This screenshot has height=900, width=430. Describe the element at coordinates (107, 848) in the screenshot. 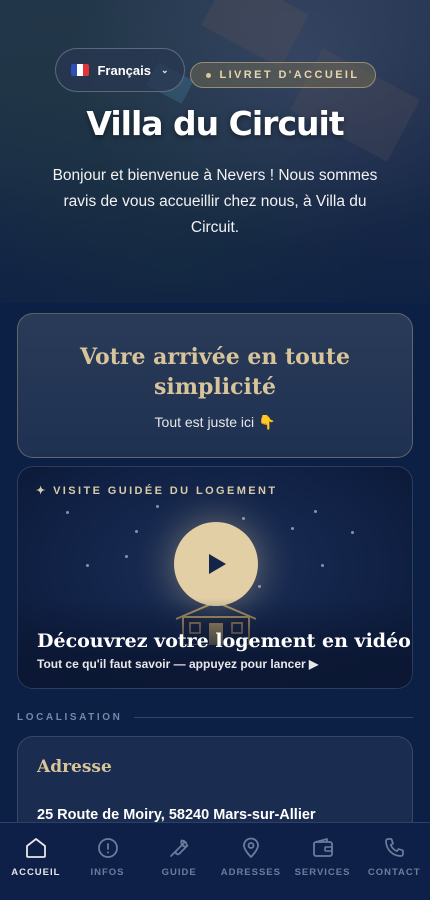

I see `info-icon` at that location.